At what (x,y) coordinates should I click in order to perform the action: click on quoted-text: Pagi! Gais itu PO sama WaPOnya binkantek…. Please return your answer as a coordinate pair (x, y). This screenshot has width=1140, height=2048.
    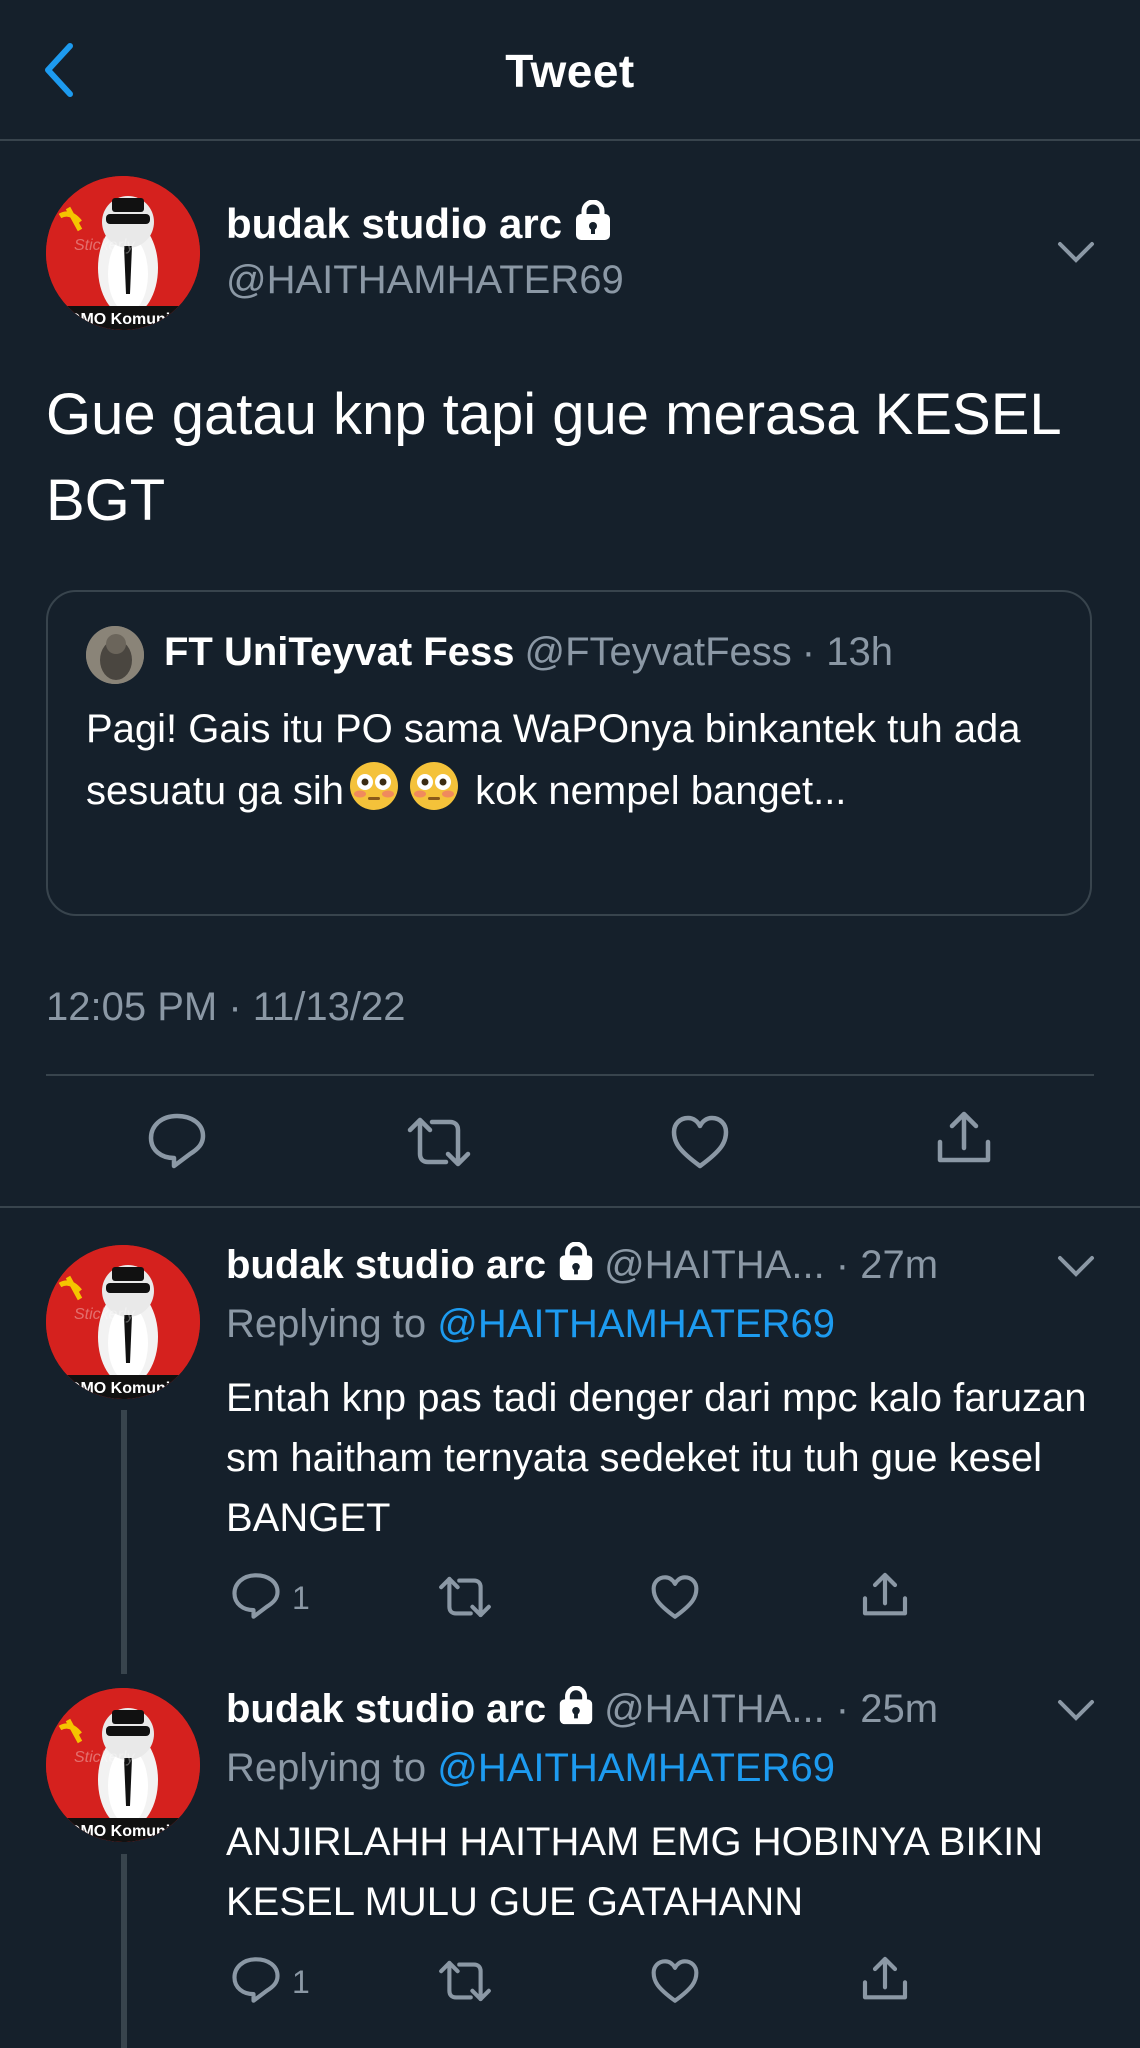
    Looking at the image, I should click on (566, 760).